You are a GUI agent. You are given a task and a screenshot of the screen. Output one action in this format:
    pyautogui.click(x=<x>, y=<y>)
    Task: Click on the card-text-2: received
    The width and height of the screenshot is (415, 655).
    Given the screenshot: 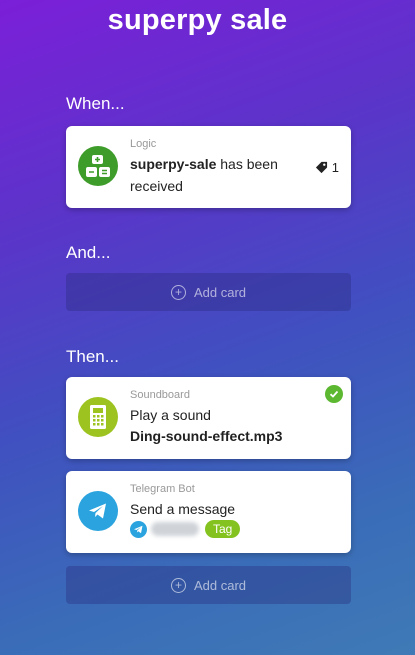 What is the action you would take?
    pyautogui.click(x=156, y=186)
    